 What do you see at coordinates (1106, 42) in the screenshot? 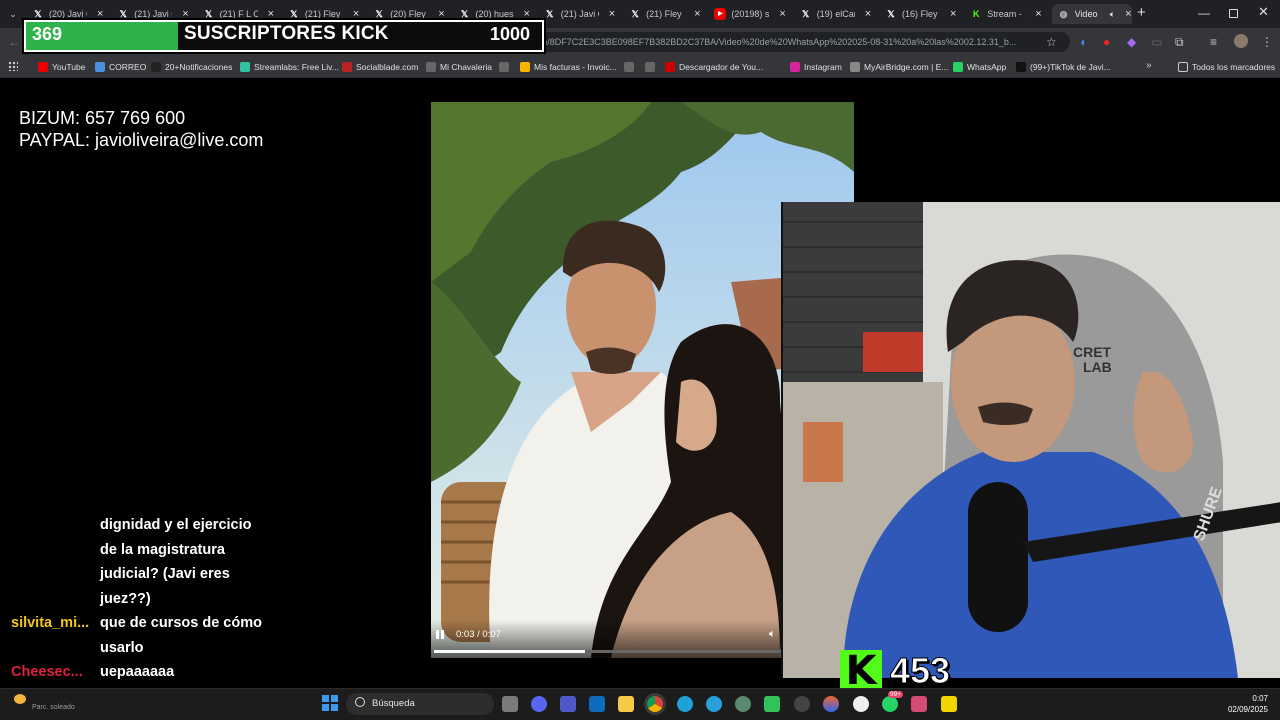
I see `extension-red-icon: ●` at bounding box center [1106, 42].